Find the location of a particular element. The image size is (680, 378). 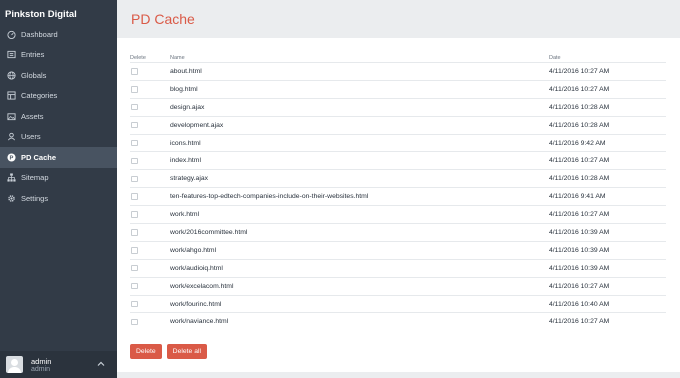

file-name: work.html is located at coordinates (185, 215).